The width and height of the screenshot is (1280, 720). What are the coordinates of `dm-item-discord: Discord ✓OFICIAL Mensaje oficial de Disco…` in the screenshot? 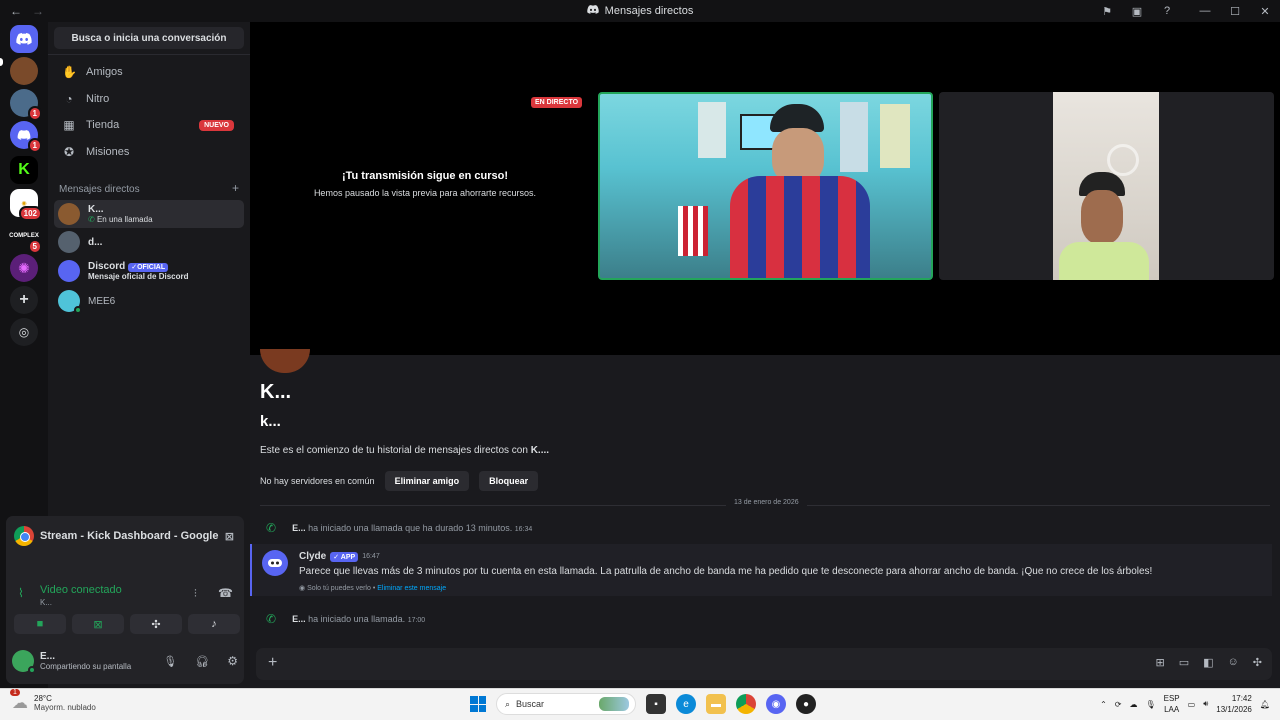 It's located at (149, 271).